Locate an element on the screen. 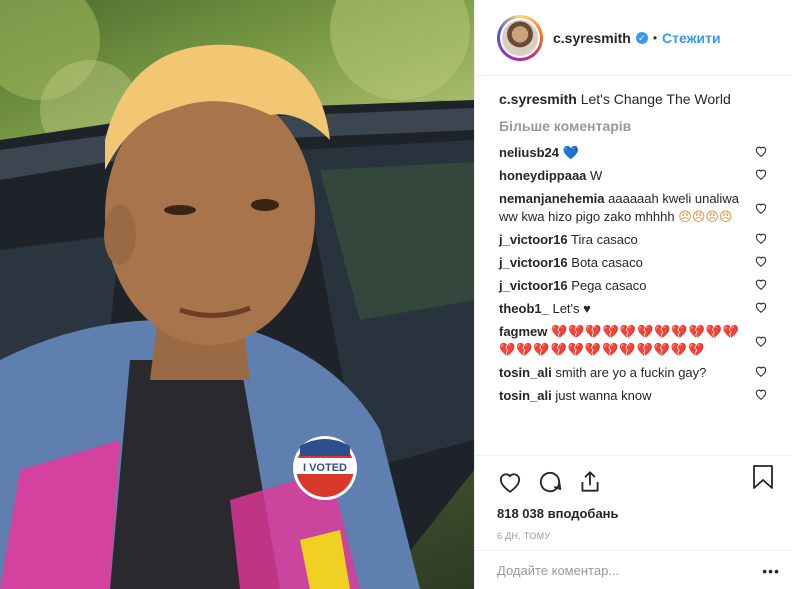 The width and height of the screenshot is (792, 589). comment-text: Tira casaco is located at coordinates (604, 239).